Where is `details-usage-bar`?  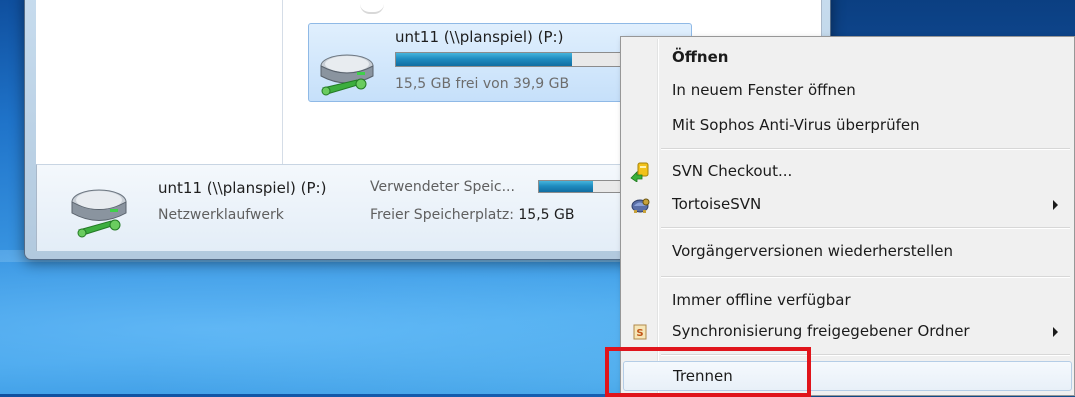 details-usage-bar is located at coordinates (583, 186).